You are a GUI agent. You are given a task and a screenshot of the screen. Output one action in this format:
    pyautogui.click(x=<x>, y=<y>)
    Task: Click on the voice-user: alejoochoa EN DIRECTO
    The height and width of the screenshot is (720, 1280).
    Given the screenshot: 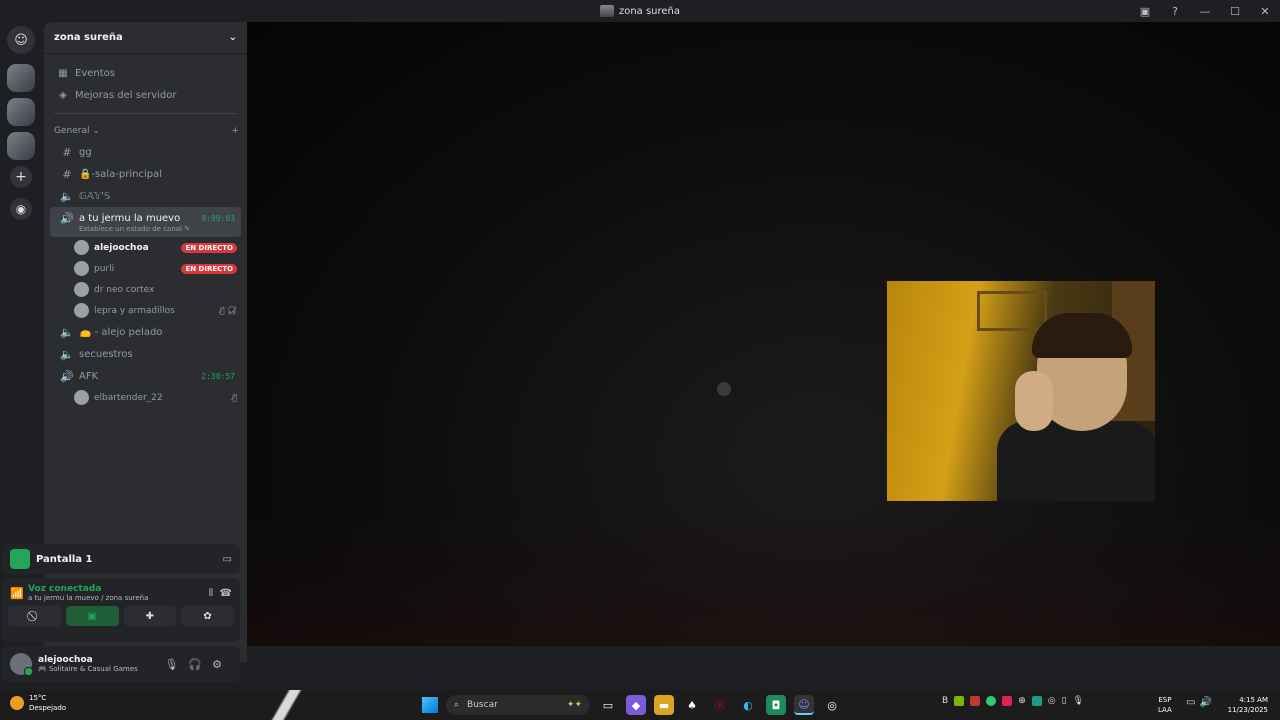 What is the action you would take?
    pyautogui.click(x=145, y=247)
    